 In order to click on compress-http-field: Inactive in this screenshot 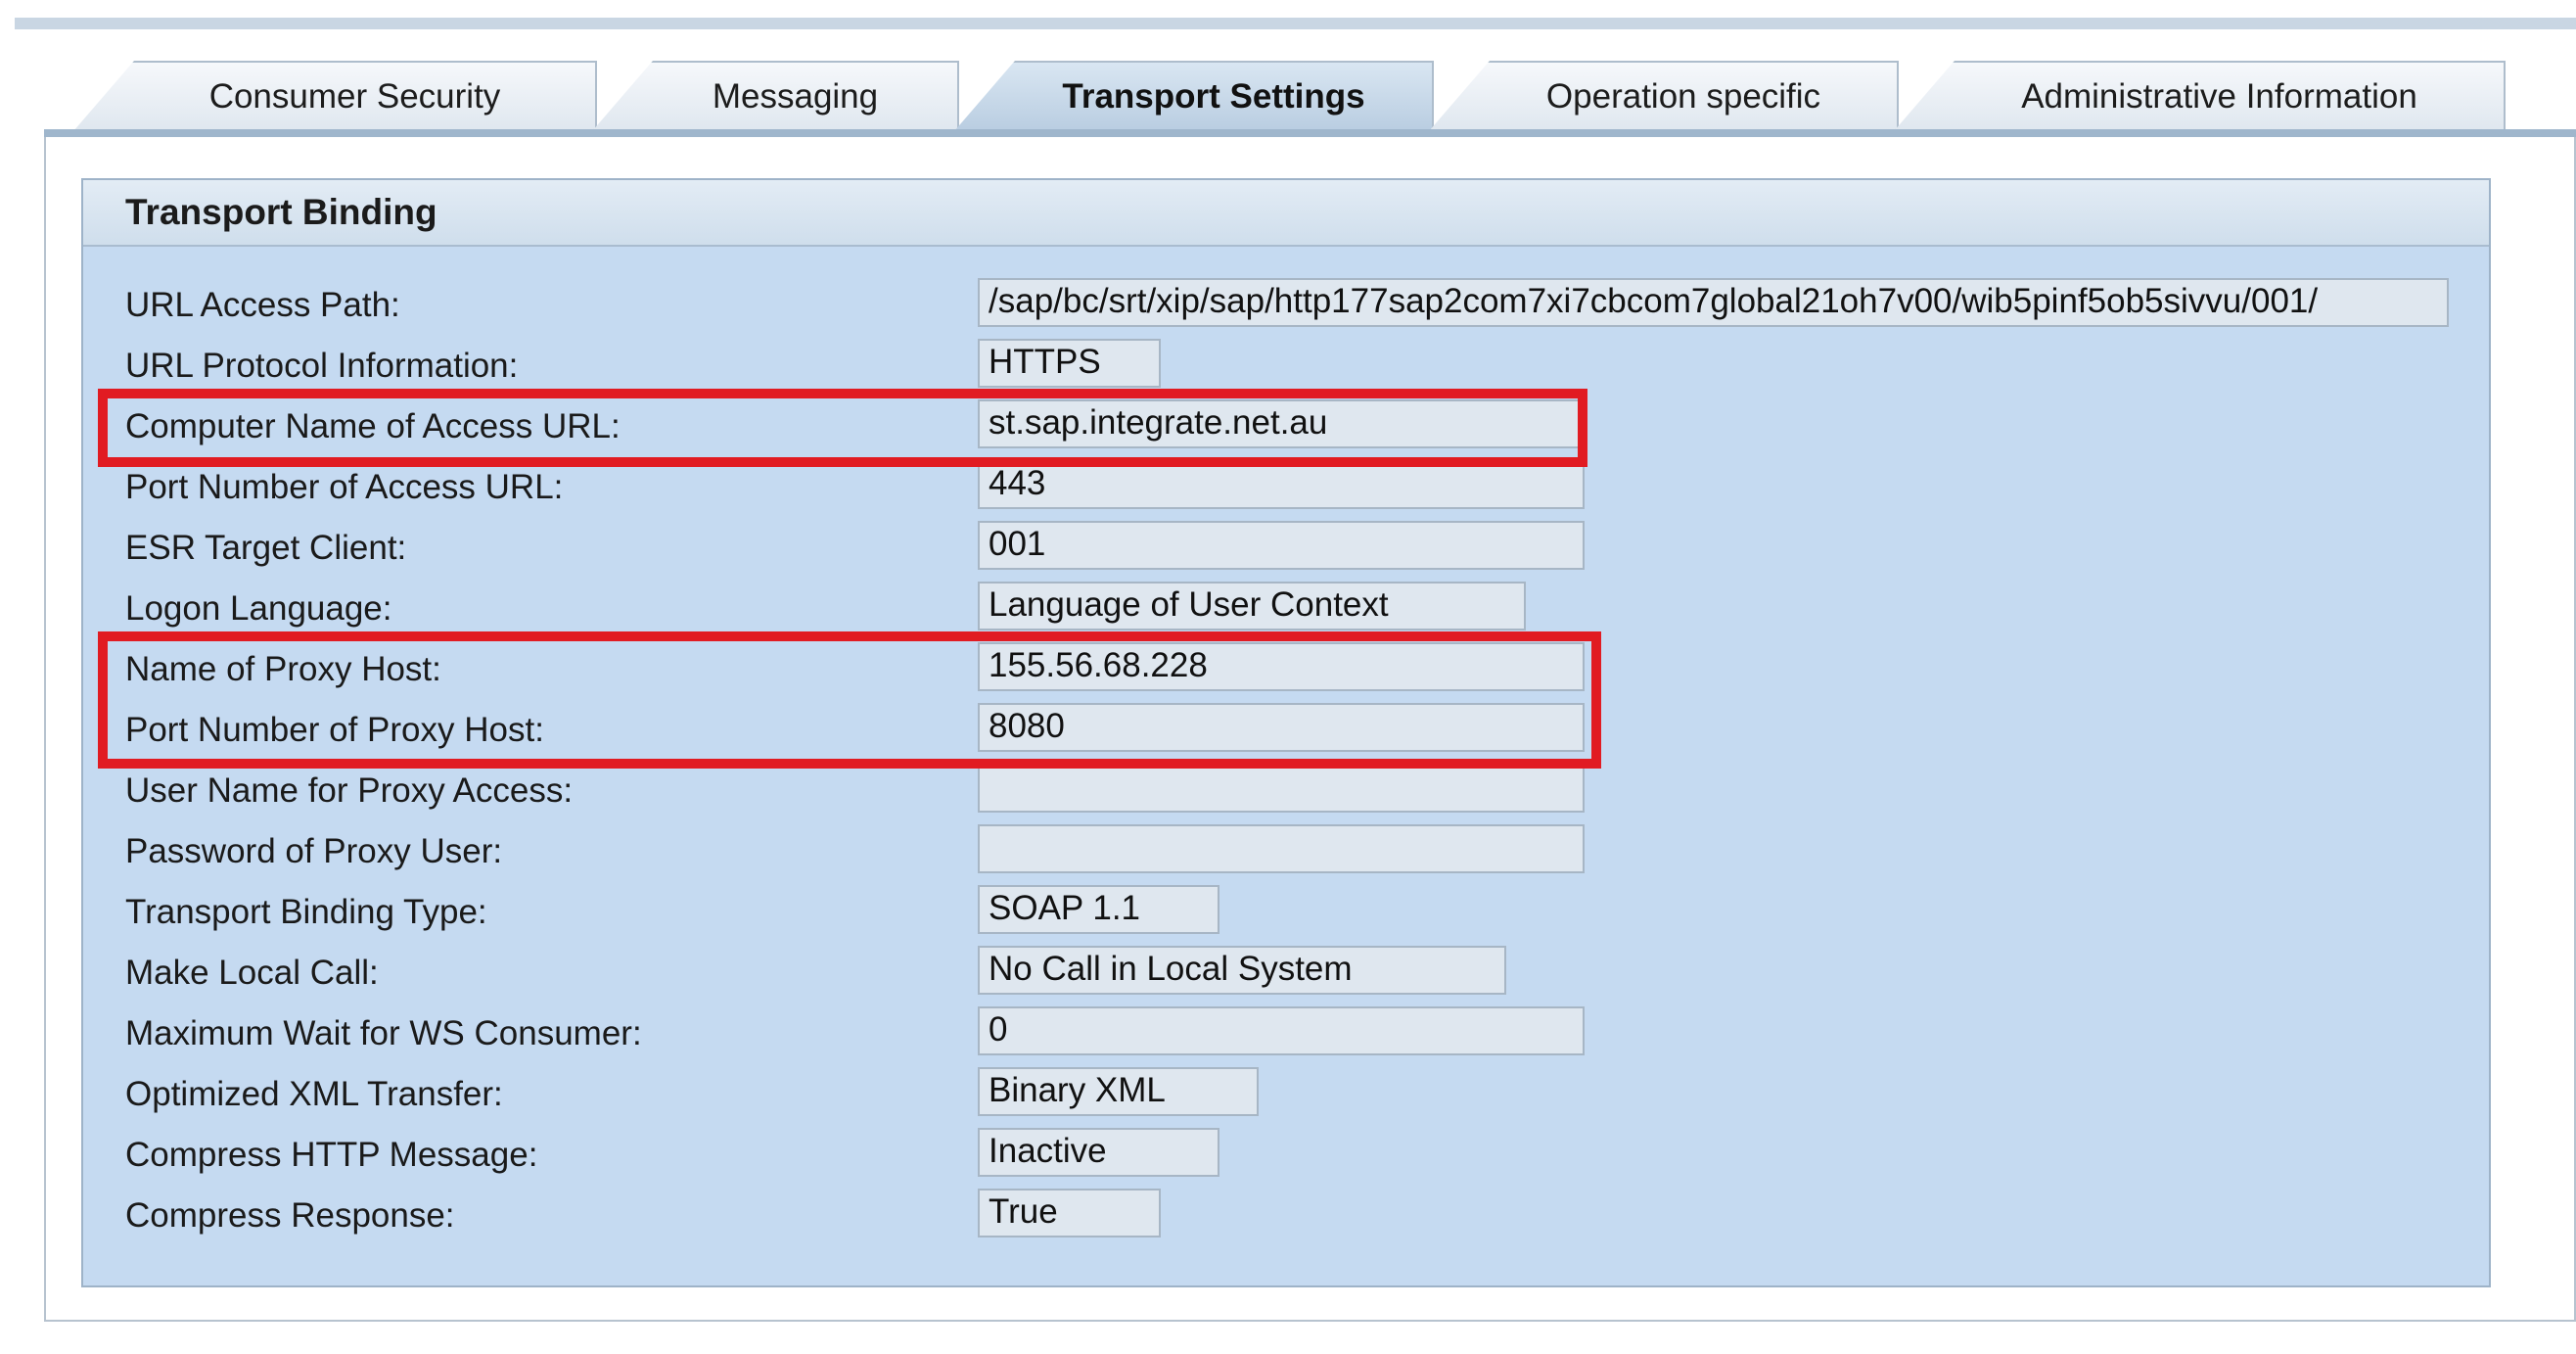, I will do `click(1098, 1152)`.